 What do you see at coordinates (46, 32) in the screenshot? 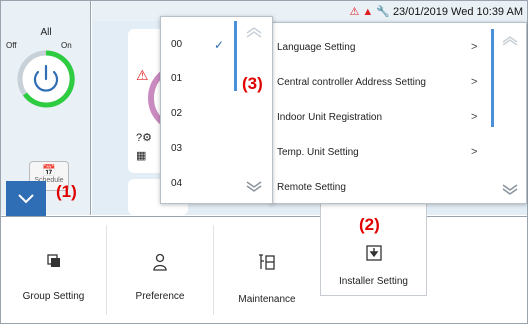
I see `all-label: All` at bounding box center [46, 32].